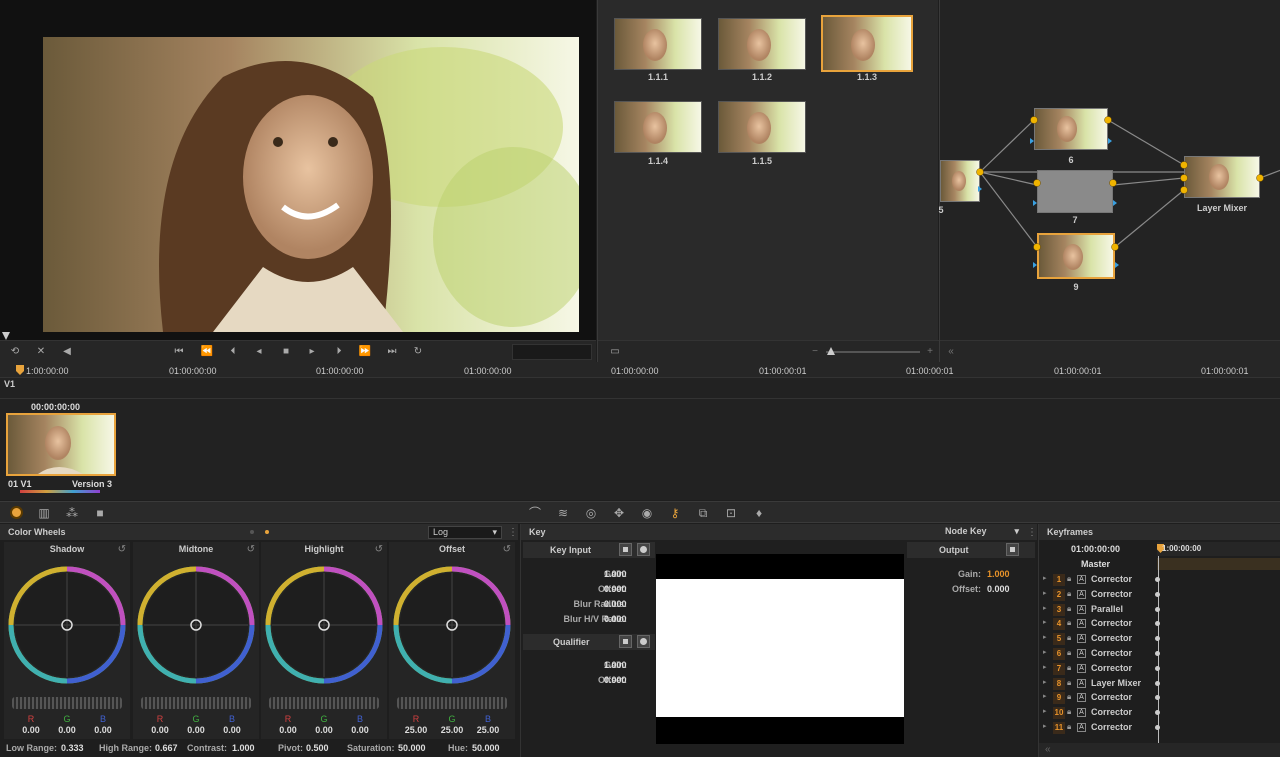 The height and width of the screenshot is (757, 1280). What do you see at coordinates (486, 748) in the screenshot?
I see `hue-value: 50.000` at bounding box center [486, 748].